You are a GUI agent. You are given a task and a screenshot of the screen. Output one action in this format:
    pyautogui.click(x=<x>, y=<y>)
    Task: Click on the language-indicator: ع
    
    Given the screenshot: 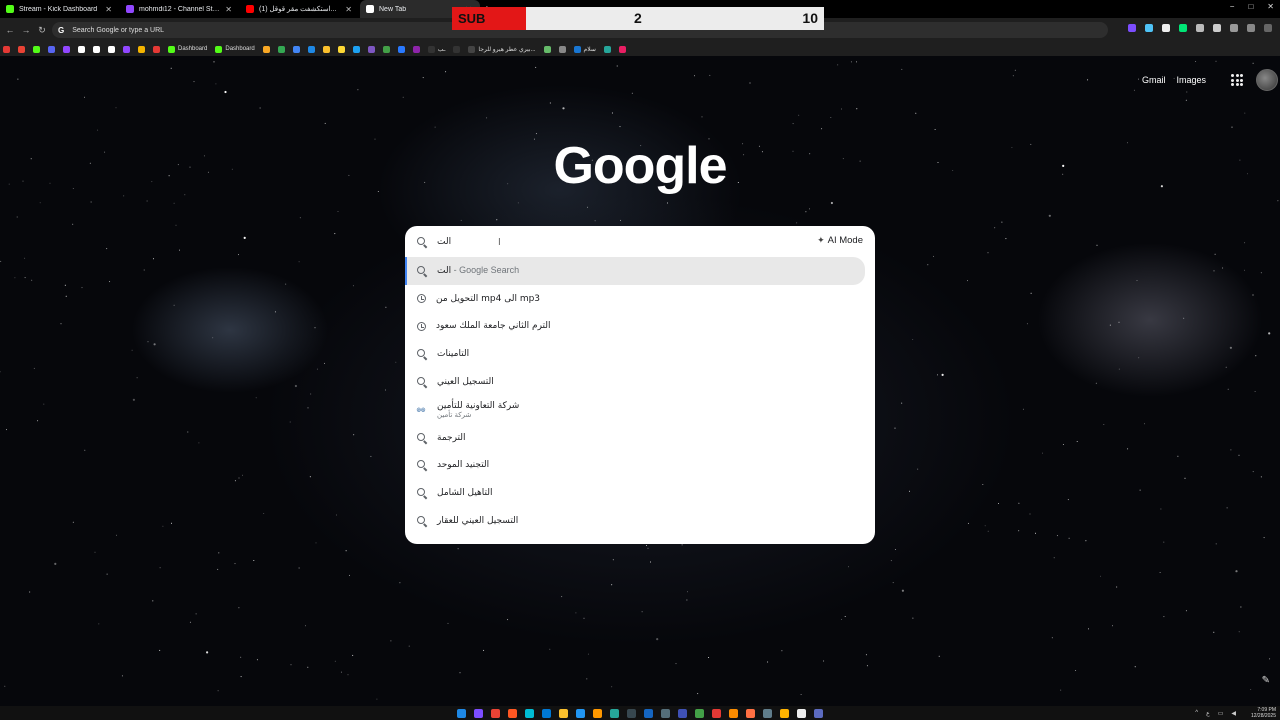 What is the action you would take?
    pyautogui.click(x=1208, y=713)
    